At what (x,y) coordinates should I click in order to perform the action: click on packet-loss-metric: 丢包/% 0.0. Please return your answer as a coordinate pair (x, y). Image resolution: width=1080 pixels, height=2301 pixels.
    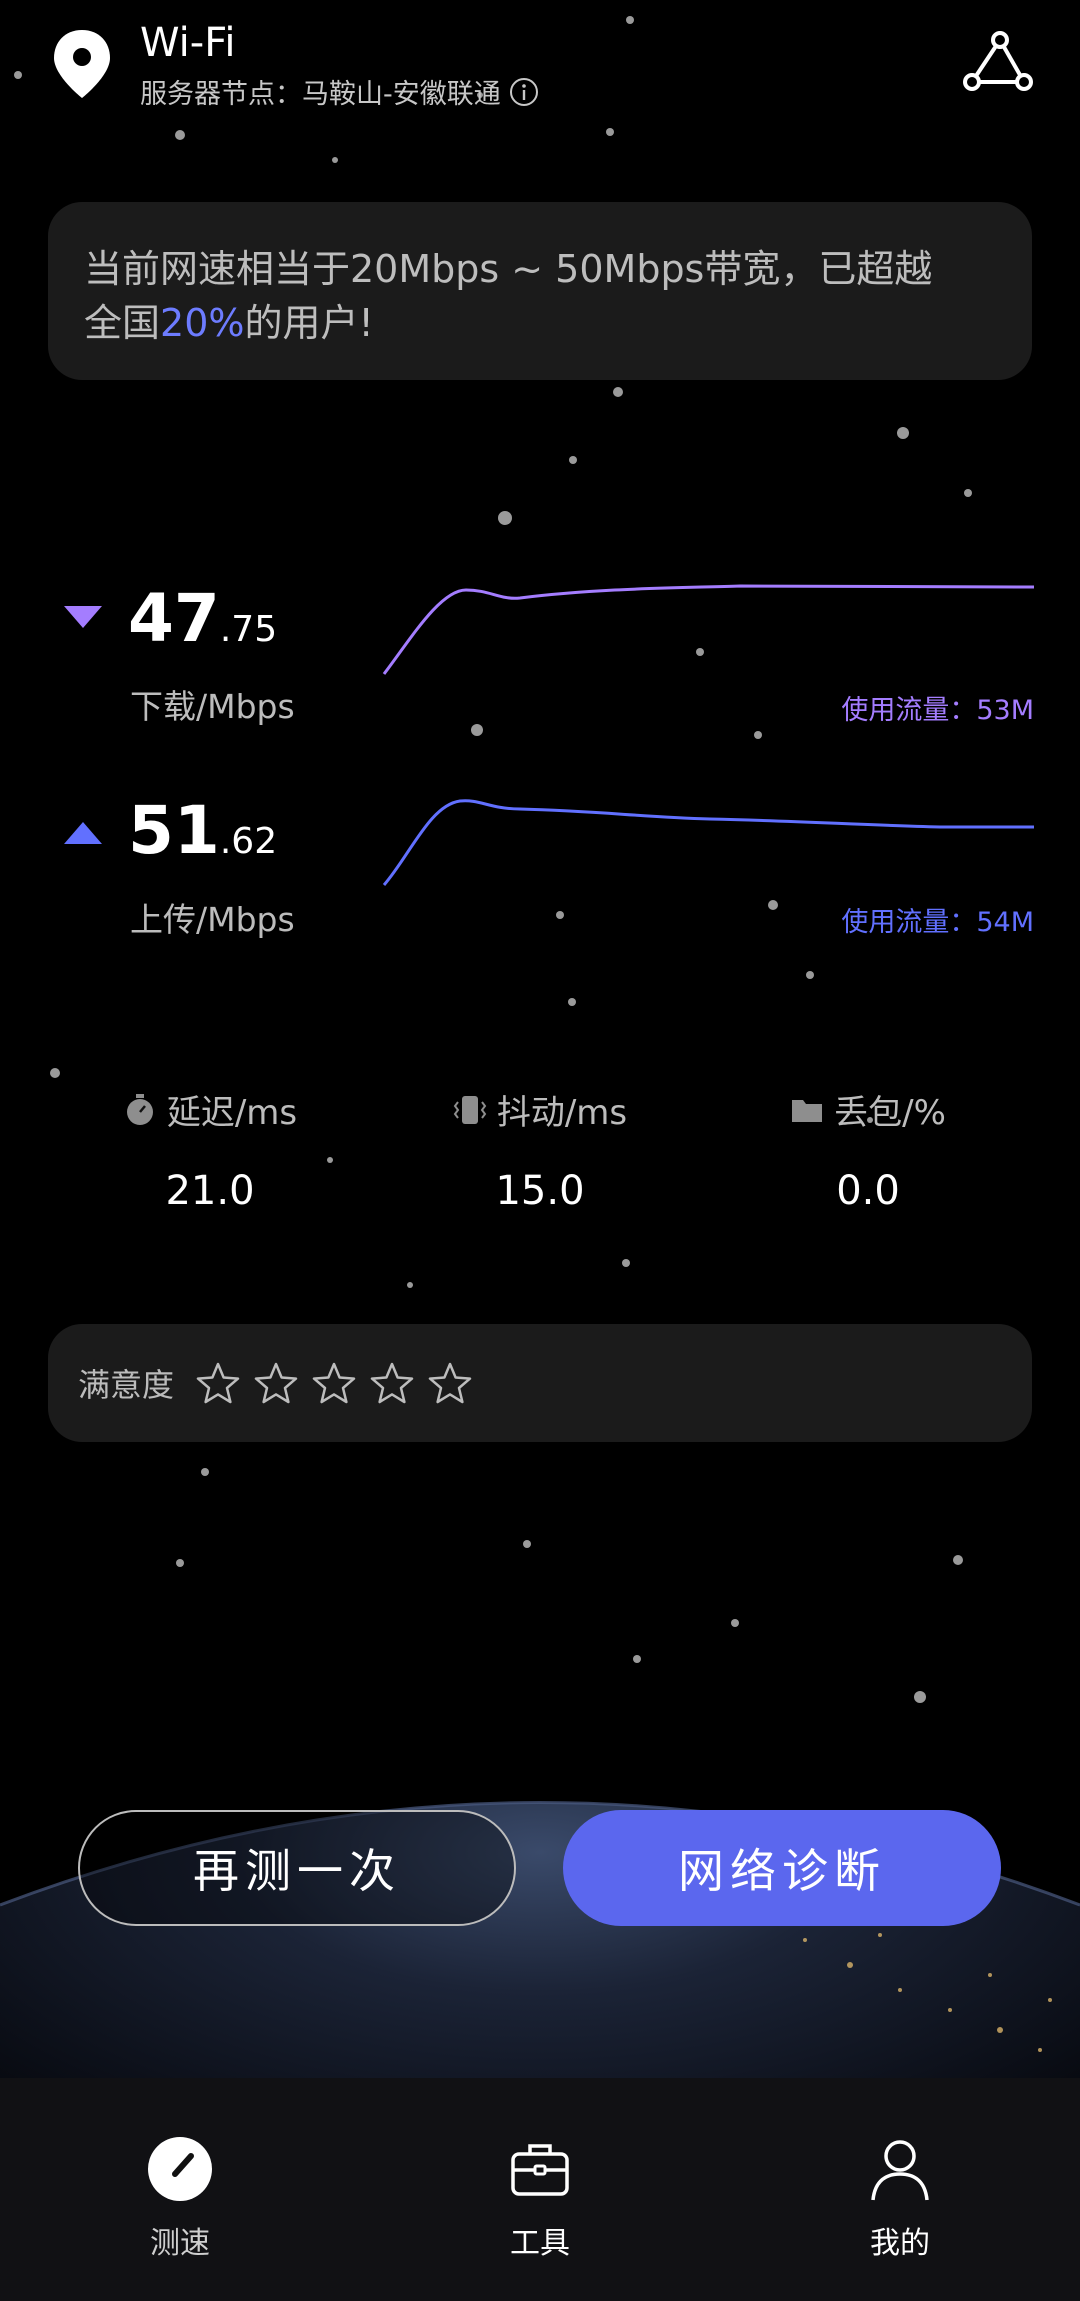
    Looking at the image, I should click on (868, 1149).